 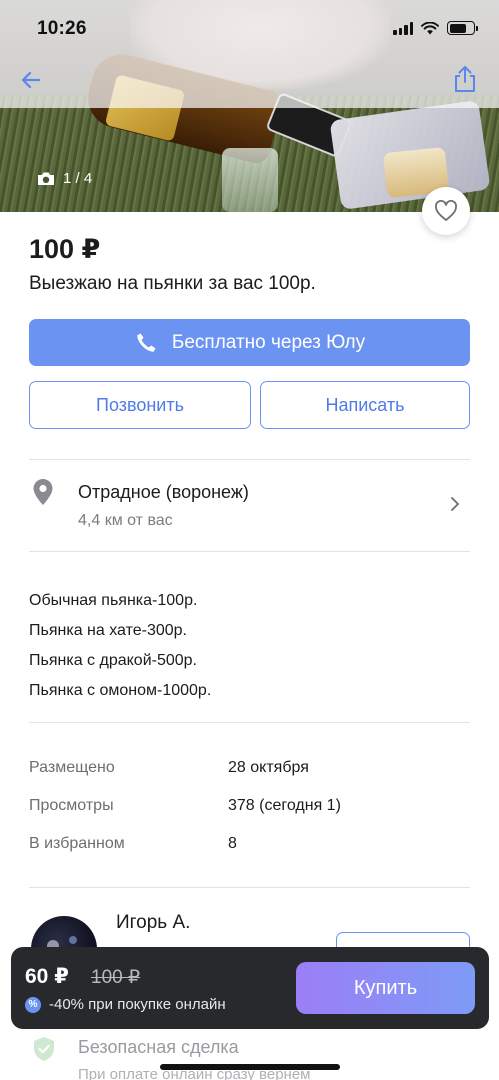 What do you see at coordinates (113, 660) in the screenshot?
I see `description-line: Пьянка с дракой-500р.` at bounding box center [113, 660].